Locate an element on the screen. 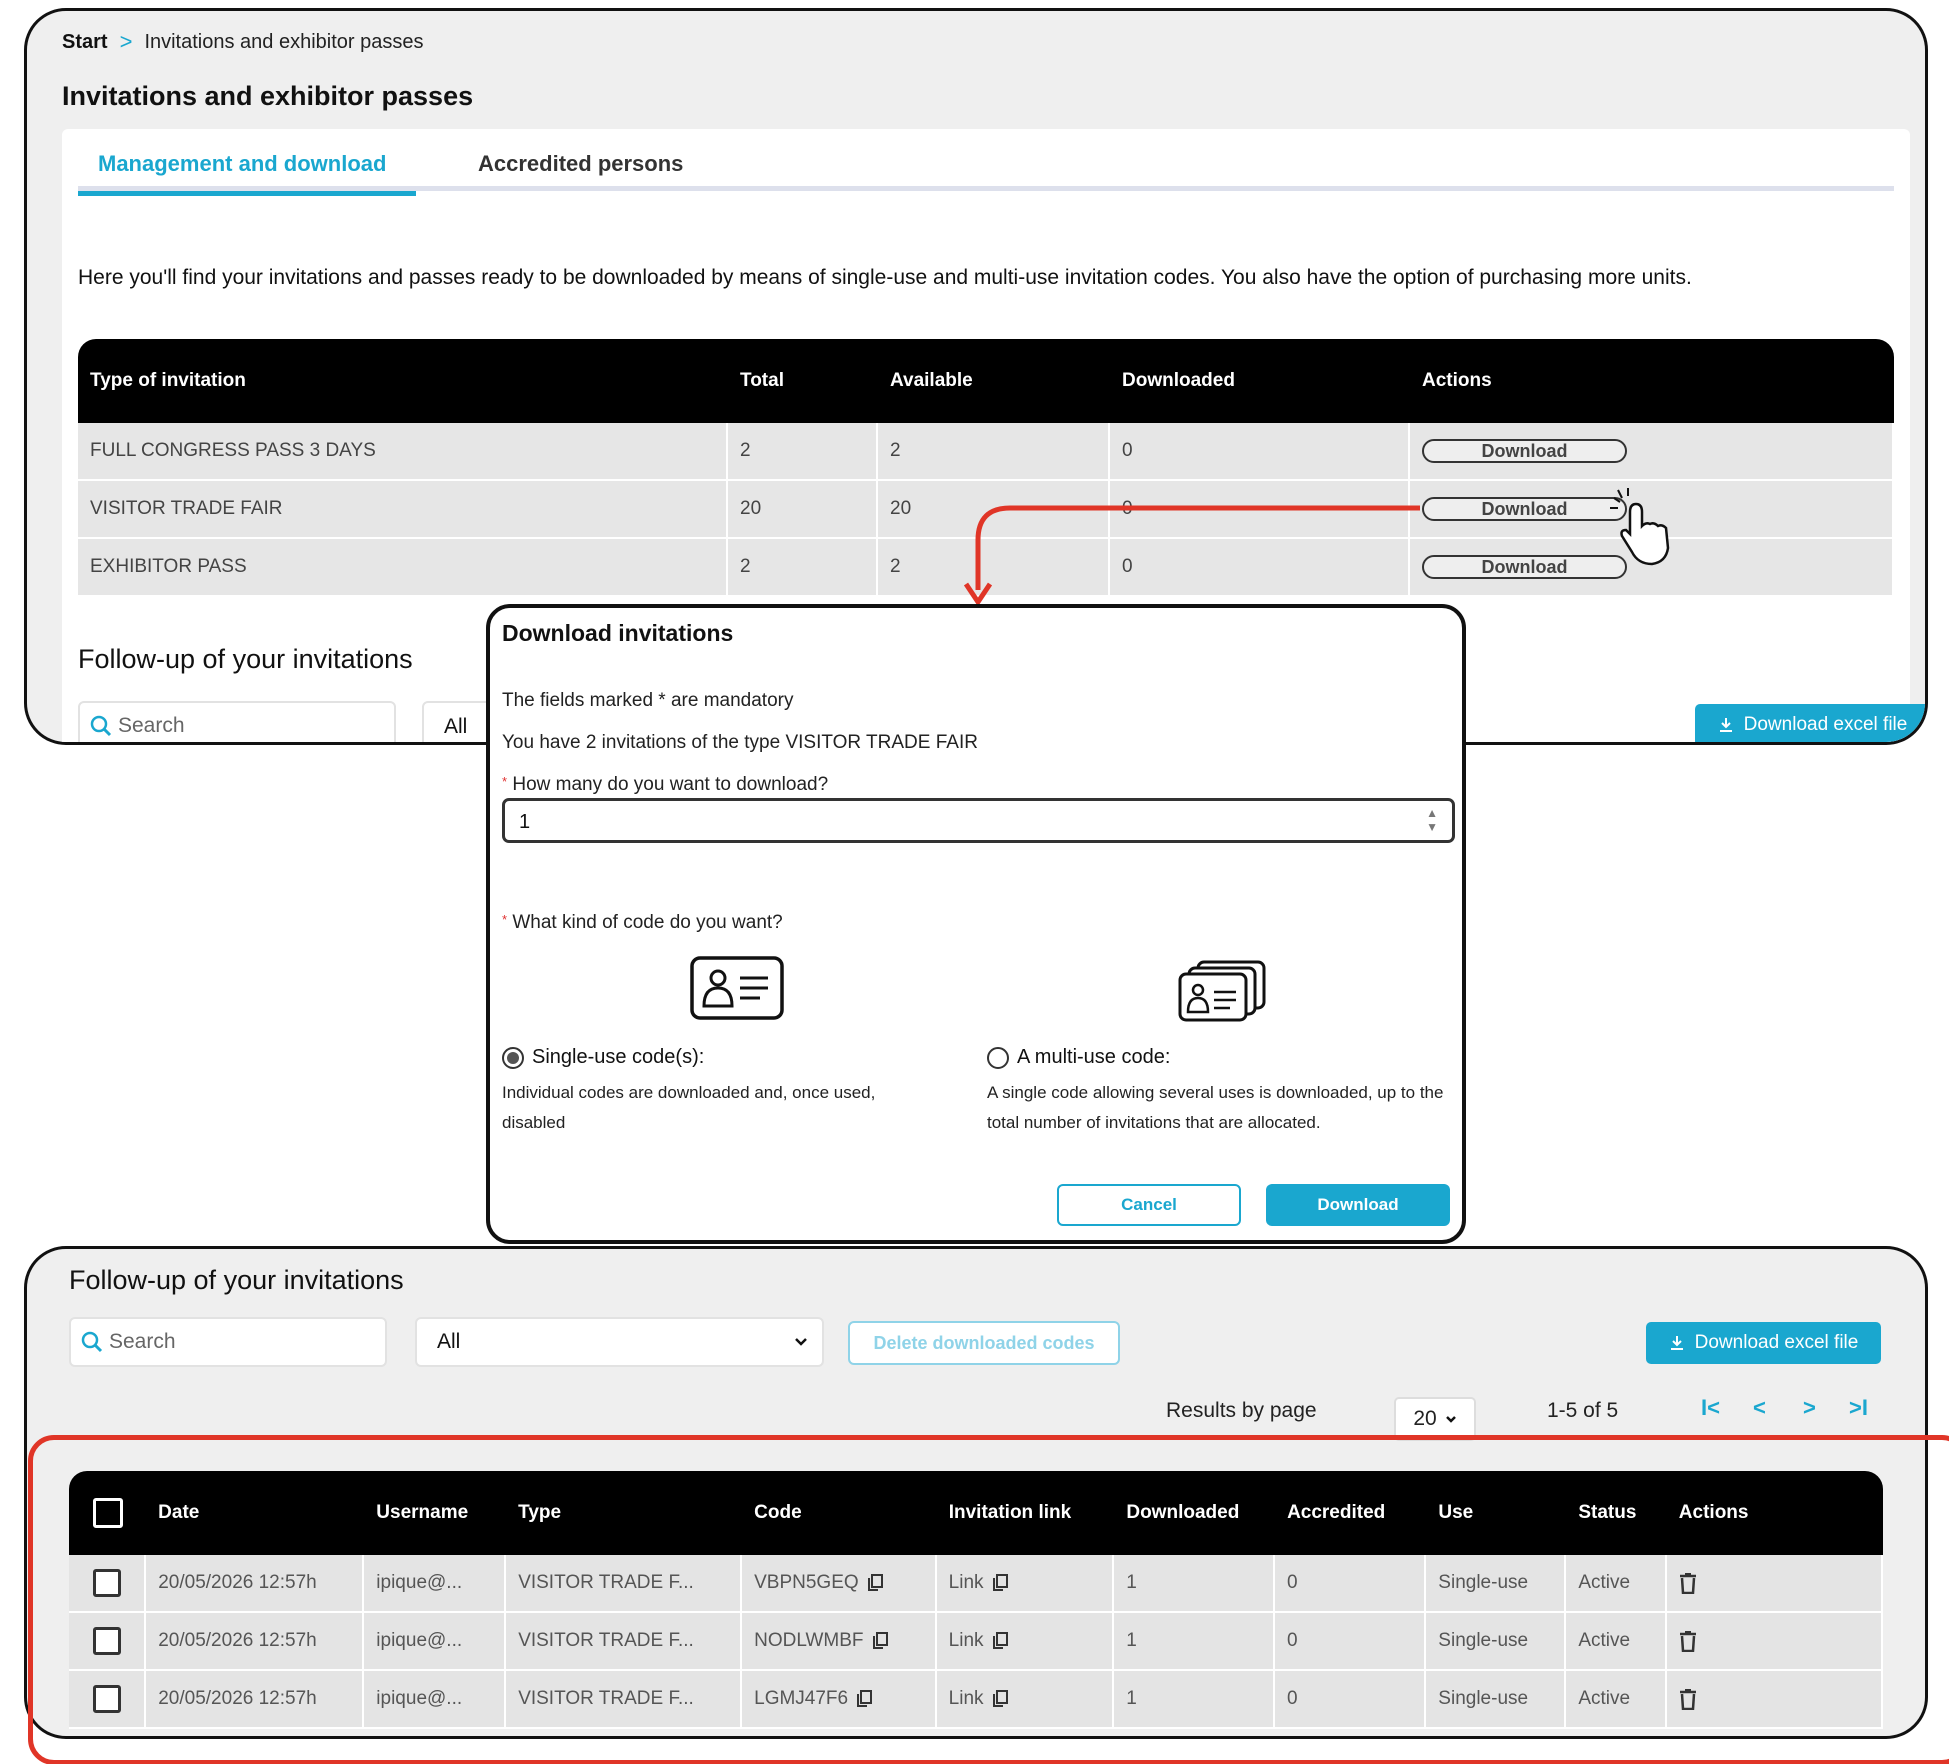 This screenshot has width=1949, height=1764. dialog-title: Download invitations is located at coordinates (618, 633).